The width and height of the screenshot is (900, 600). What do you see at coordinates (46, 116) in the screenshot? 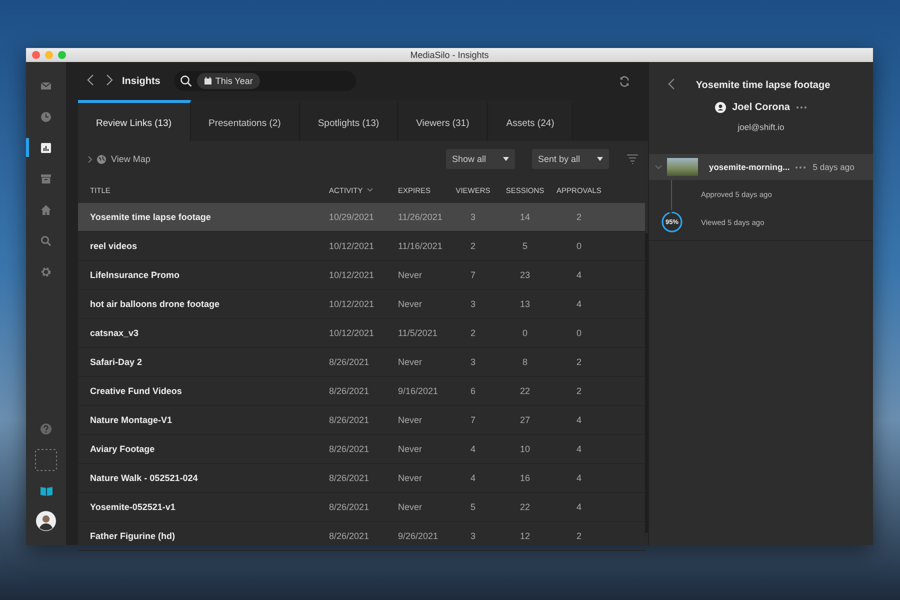
I see `clock-icon` at bounding box center [46, 116].